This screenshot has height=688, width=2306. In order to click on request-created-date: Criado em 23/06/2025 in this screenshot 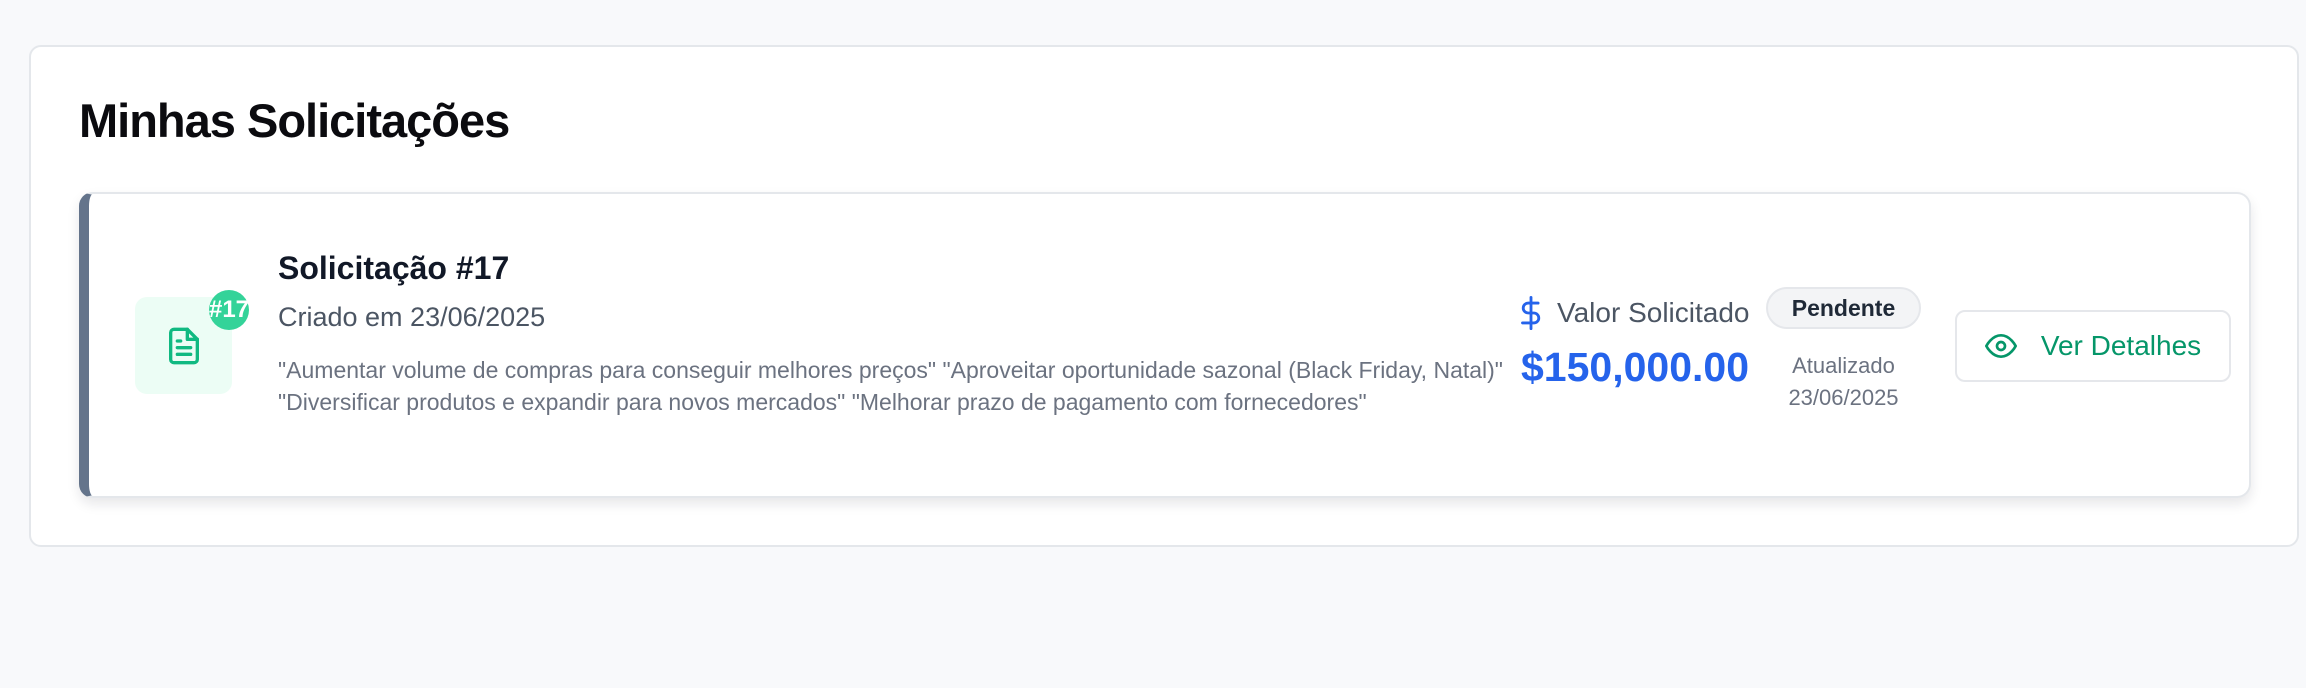, I will do `click(412, 317)`.